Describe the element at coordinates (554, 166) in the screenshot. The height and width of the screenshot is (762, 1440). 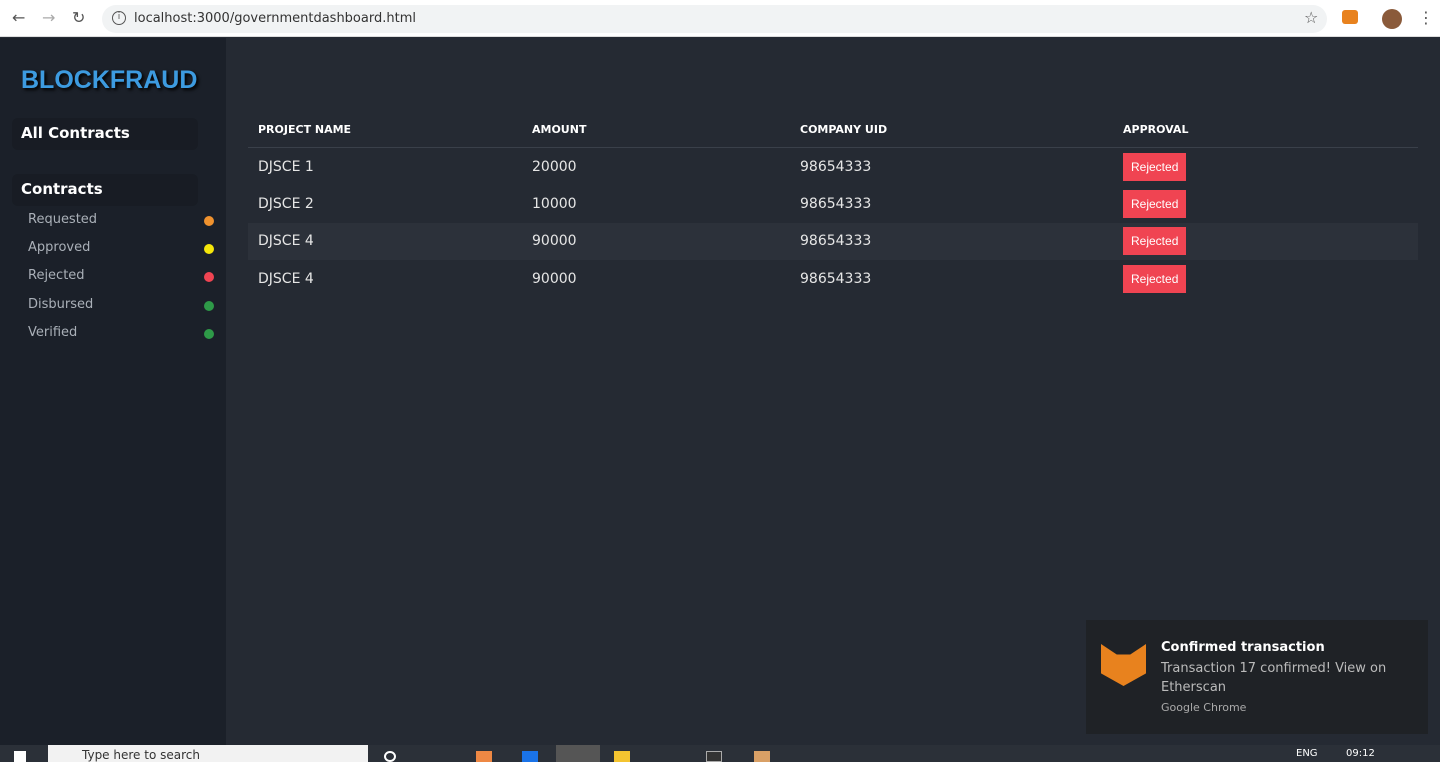
I see `table-cell: 20000` at that location.